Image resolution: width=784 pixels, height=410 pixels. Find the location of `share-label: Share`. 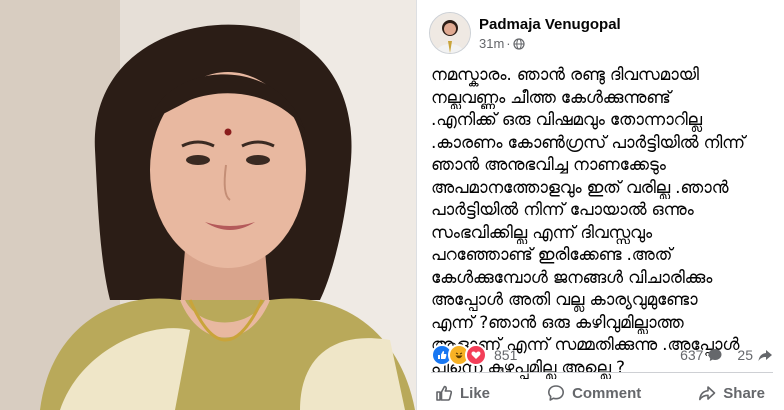

share-label: Share is located at coordinates (744, 393).